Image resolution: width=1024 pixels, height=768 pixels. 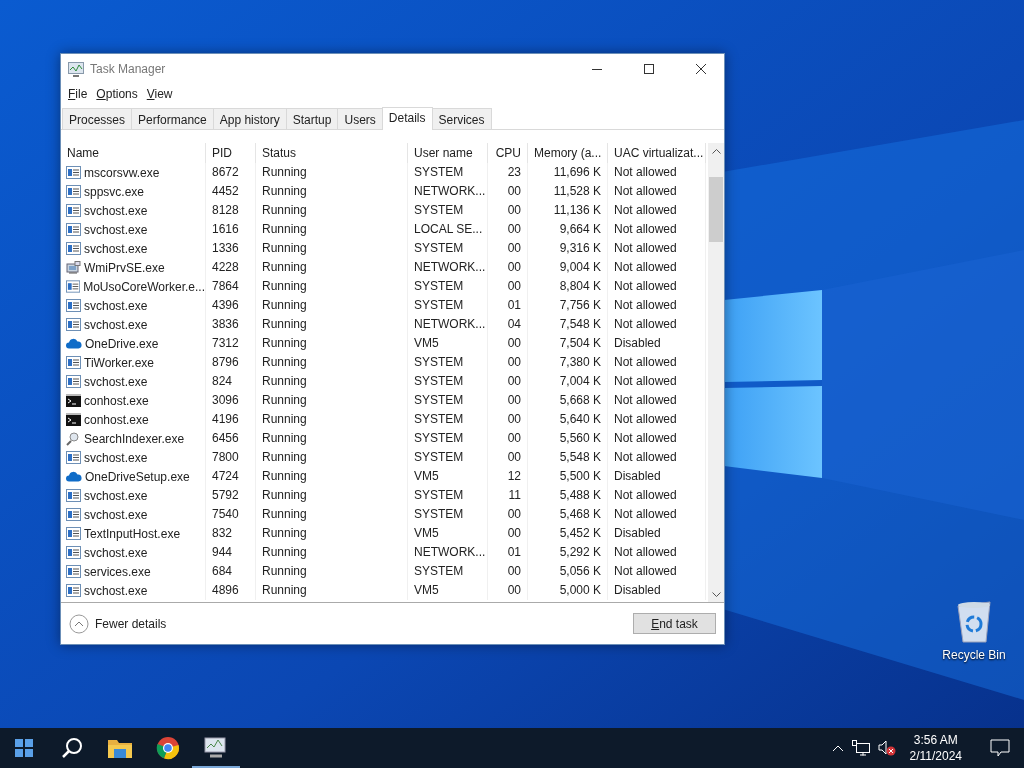 What do you see at coordinates (568, 248) in the screenshot?
I see `table-cell: 9,316 K` at bounding box center [568, 248].